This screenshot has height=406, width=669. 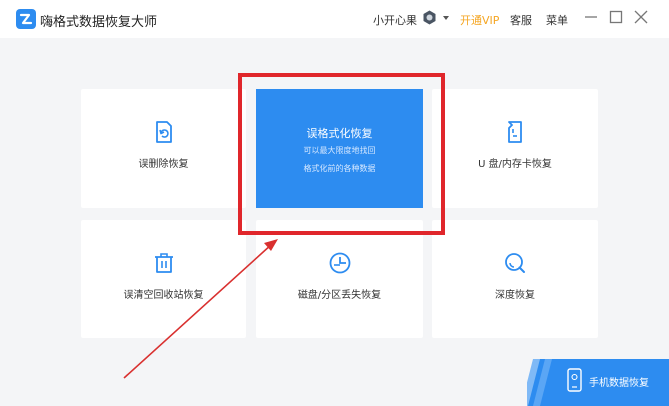 I want to click on user-avatar-icon, so click(x=429, y=17).